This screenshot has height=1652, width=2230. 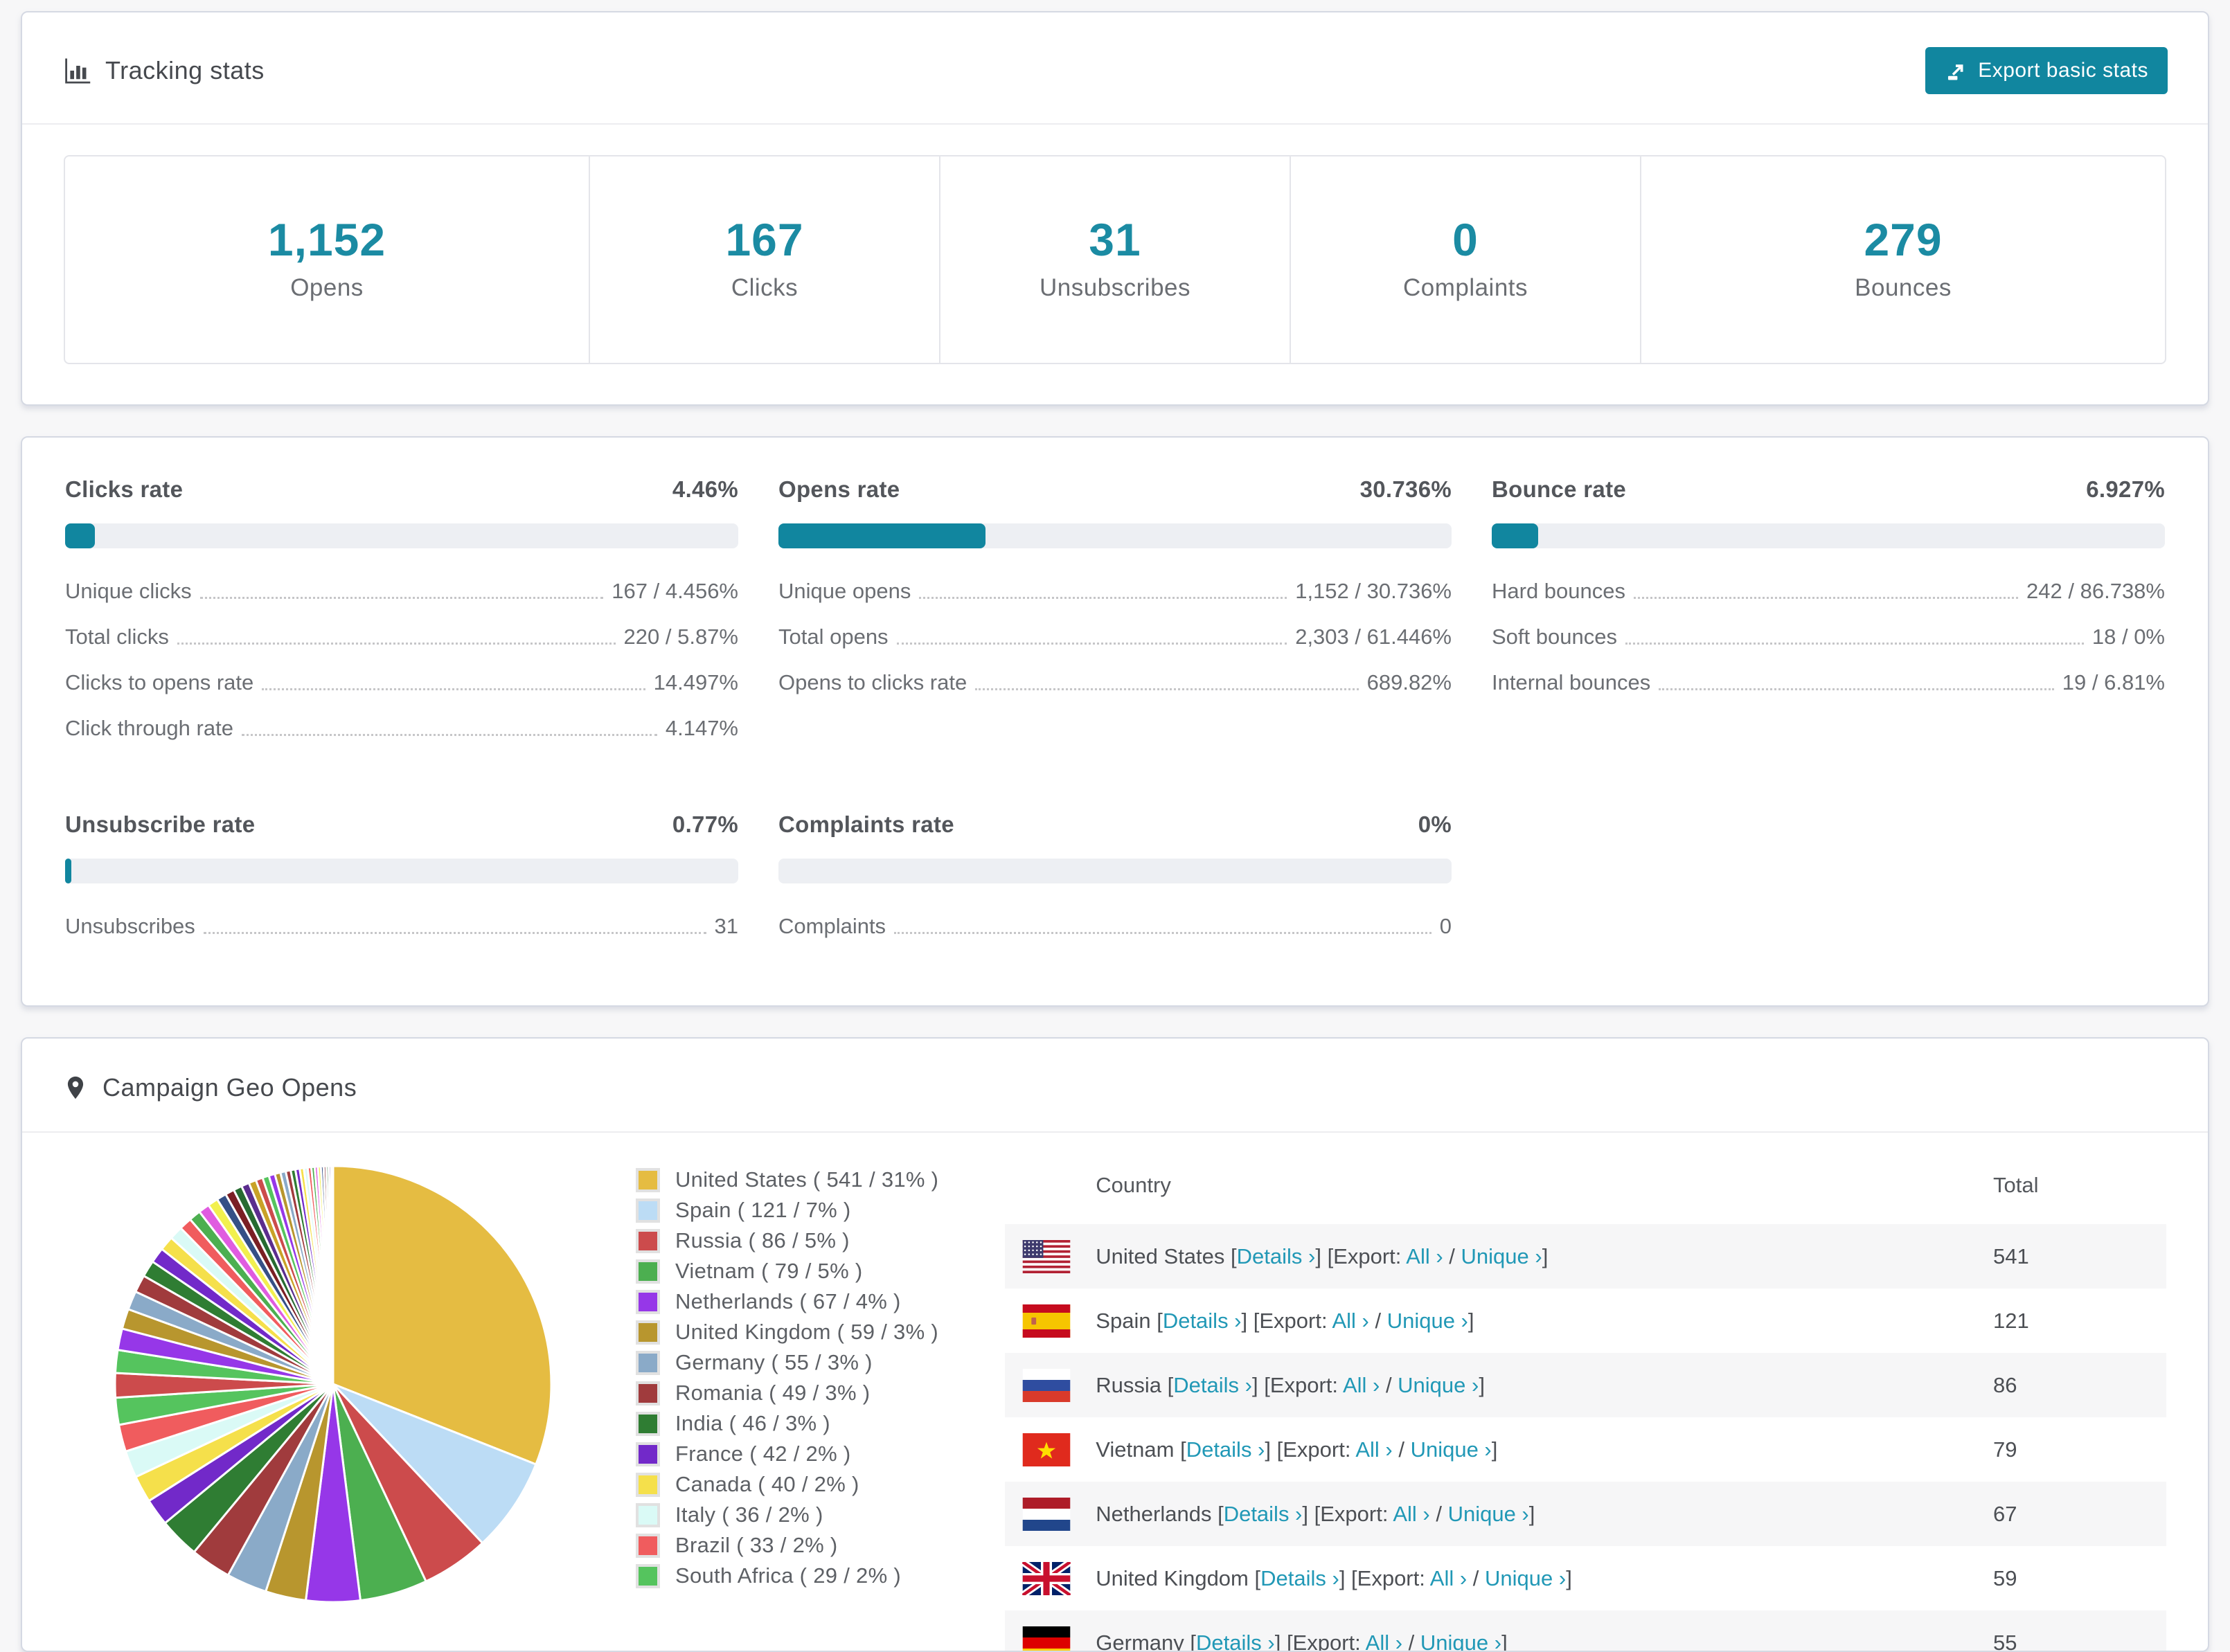 What do you see at coordinates (772, 1394) in the screenshot?
I see `legend-label: Romania ( 49 / 3% )` at bounding box center [772, 1394].